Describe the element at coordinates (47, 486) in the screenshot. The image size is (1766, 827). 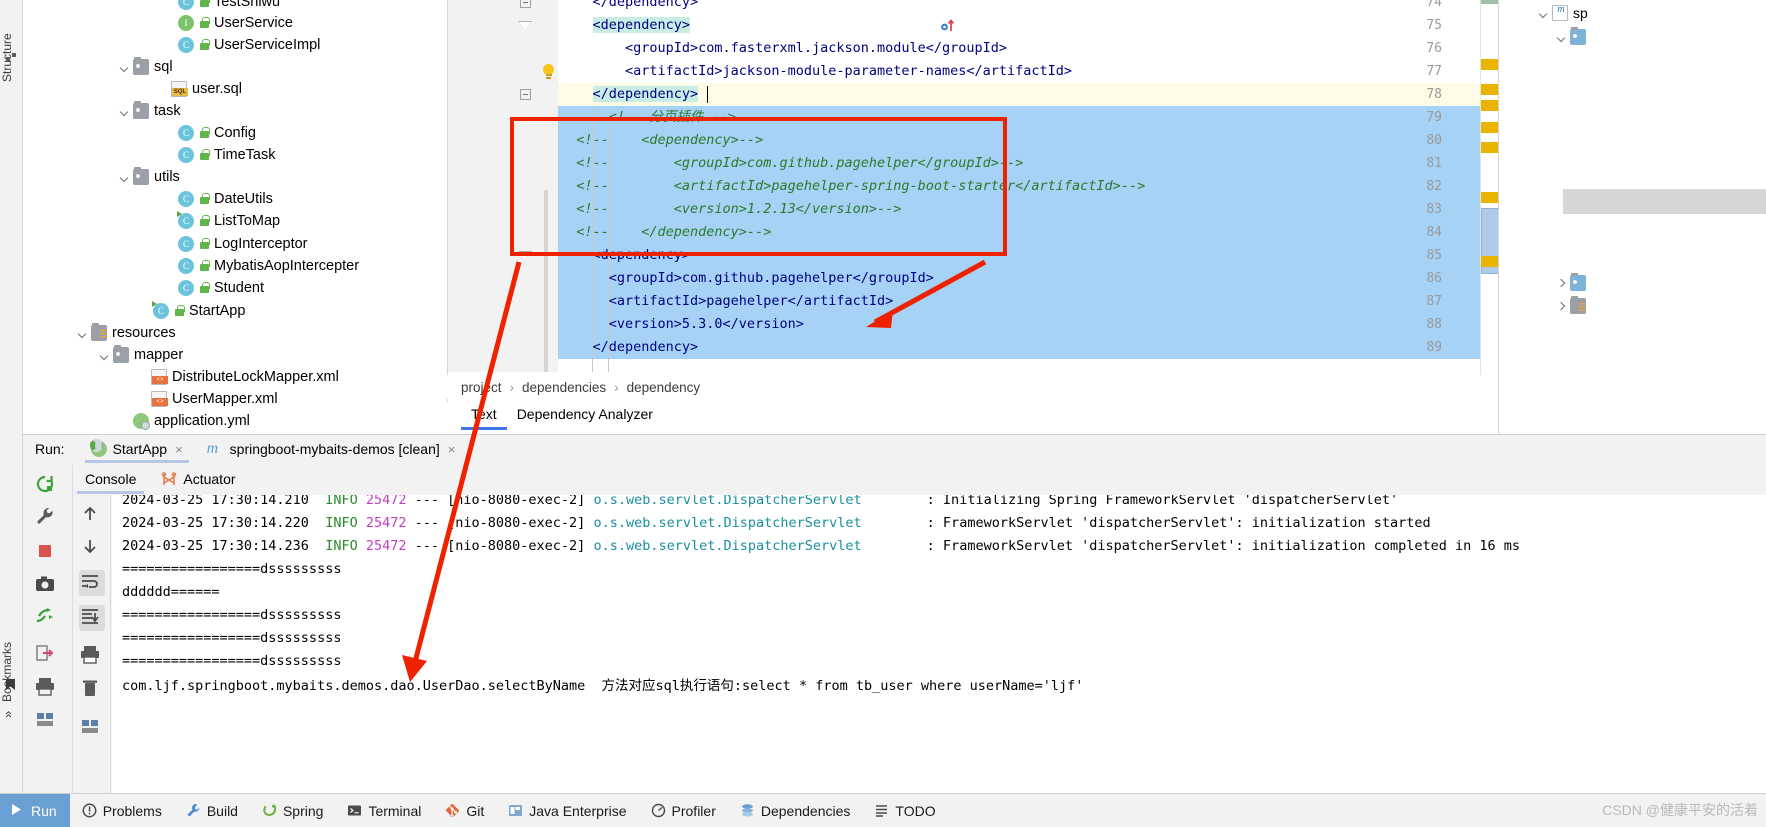
I see `rerun-icon` at that location.